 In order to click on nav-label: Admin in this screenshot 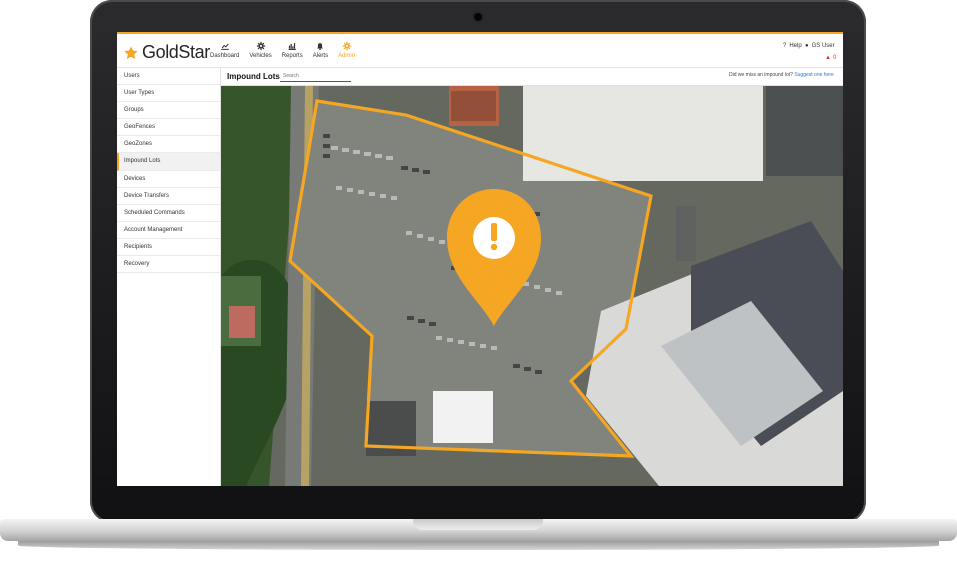, I will do `click(347, 56)`.